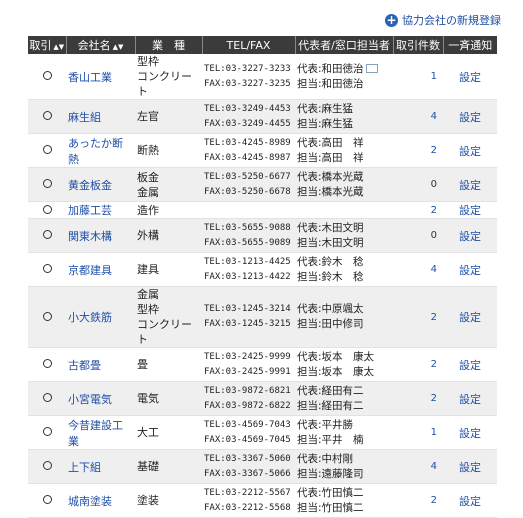  What do you see at coordinates (84, 117) in the screenshot?
I see `company-name-link: 麻生組` at bounding box center [84, 117].